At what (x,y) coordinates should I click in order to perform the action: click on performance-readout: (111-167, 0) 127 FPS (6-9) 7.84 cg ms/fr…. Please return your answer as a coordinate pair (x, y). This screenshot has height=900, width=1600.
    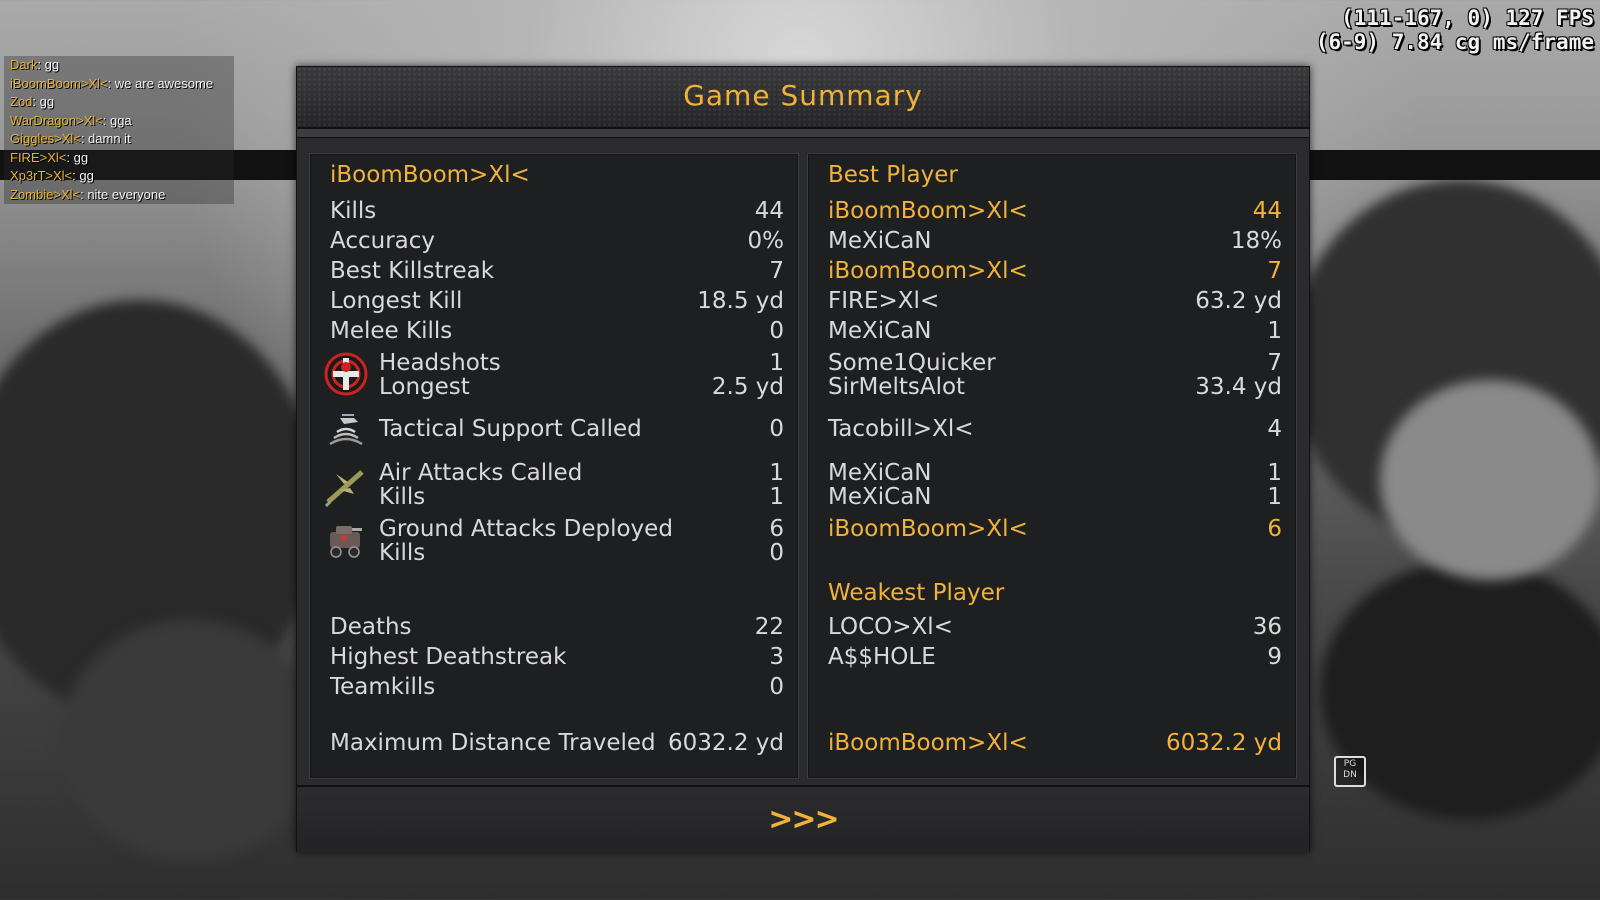
    Looking at the image, I should click on (1455, 30).